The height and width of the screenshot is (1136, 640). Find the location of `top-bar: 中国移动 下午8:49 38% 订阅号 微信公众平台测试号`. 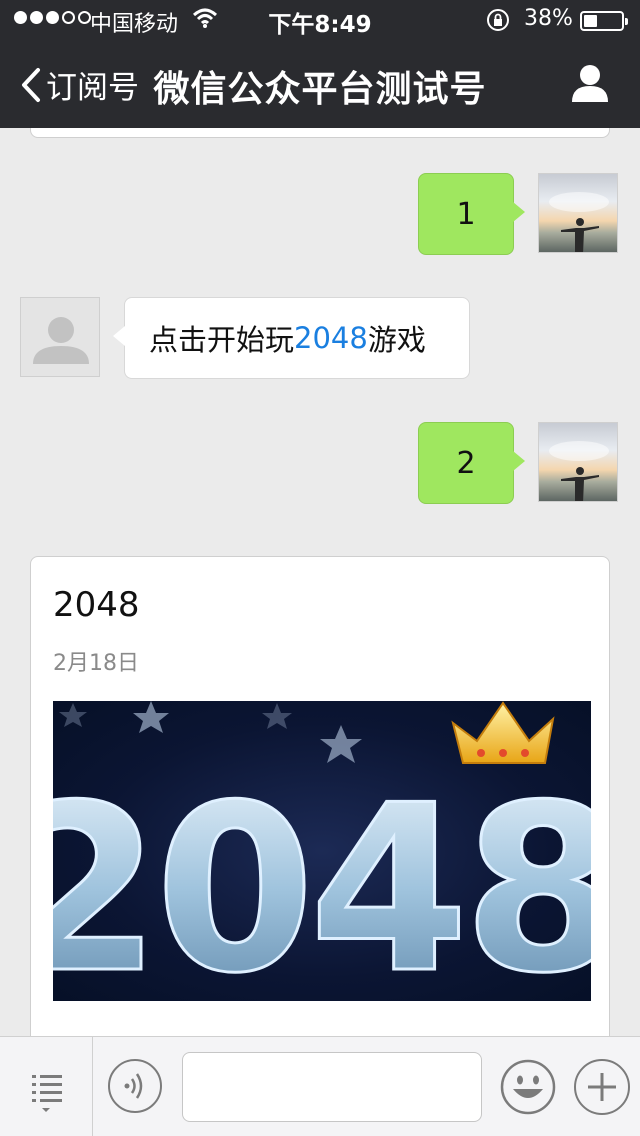

top-bar: 中国移动 下午8:49 38% 订阅号 微信公众平台测试号 is located at coordinates (320, 64).